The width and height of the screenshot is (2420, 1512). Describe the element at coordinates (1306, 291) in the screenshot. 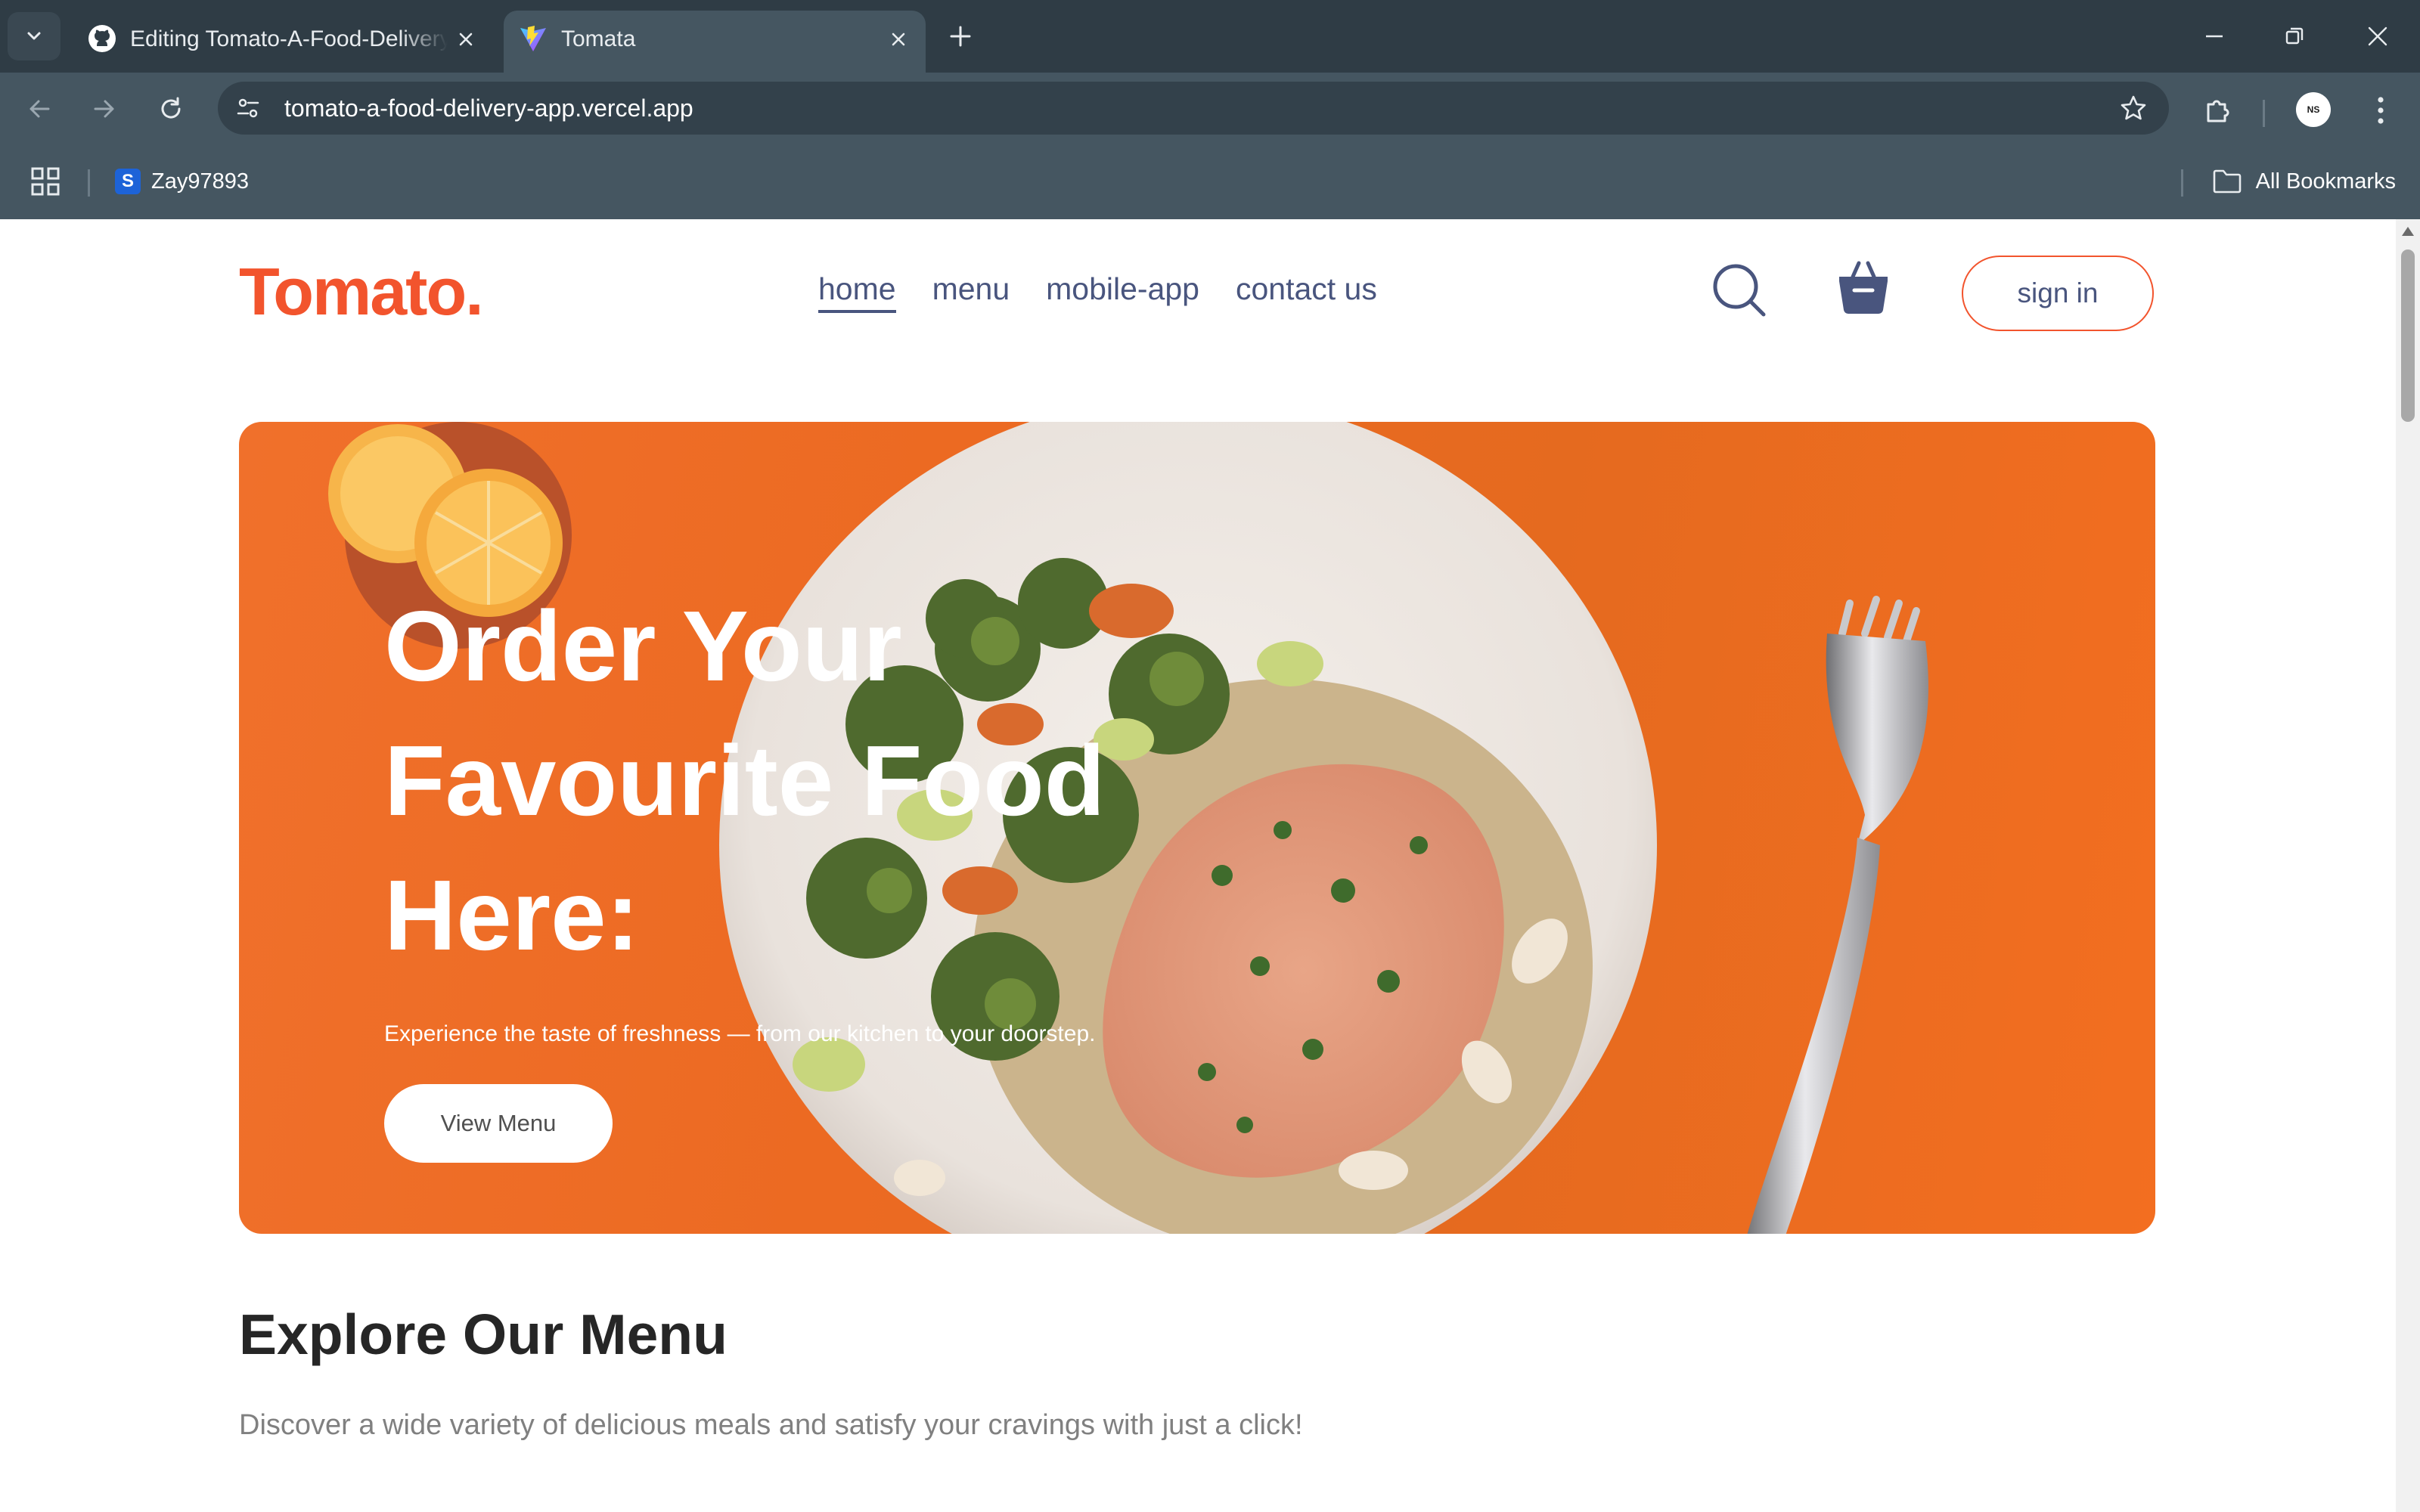

I see `nav-contact-us: contact us` at that location.